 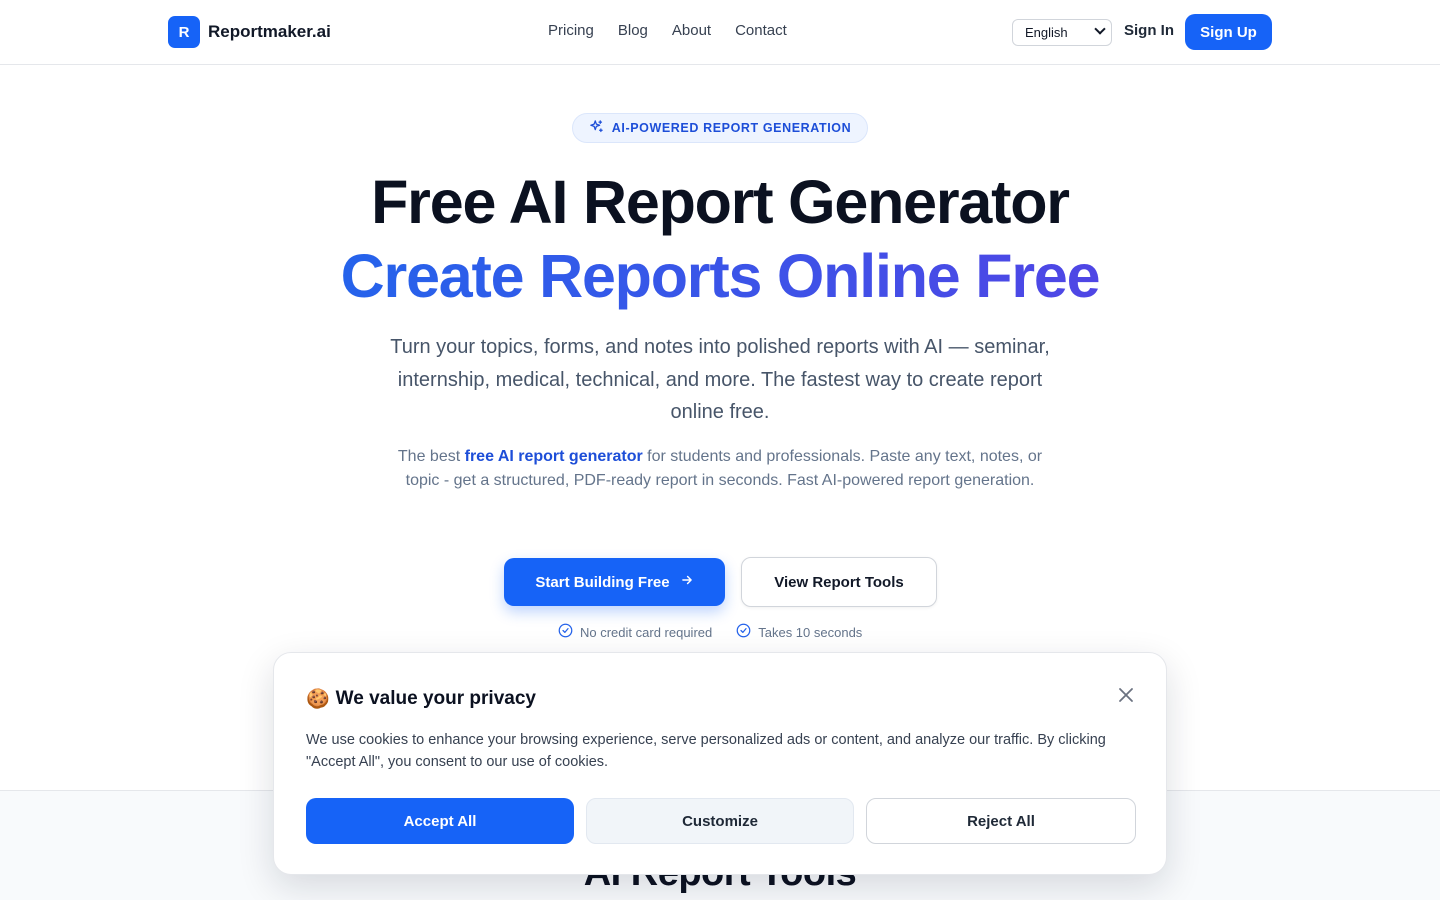 I want to click on hero-badge: AI-POWERED REPORT GENERATION, so click(x=720, y=128).